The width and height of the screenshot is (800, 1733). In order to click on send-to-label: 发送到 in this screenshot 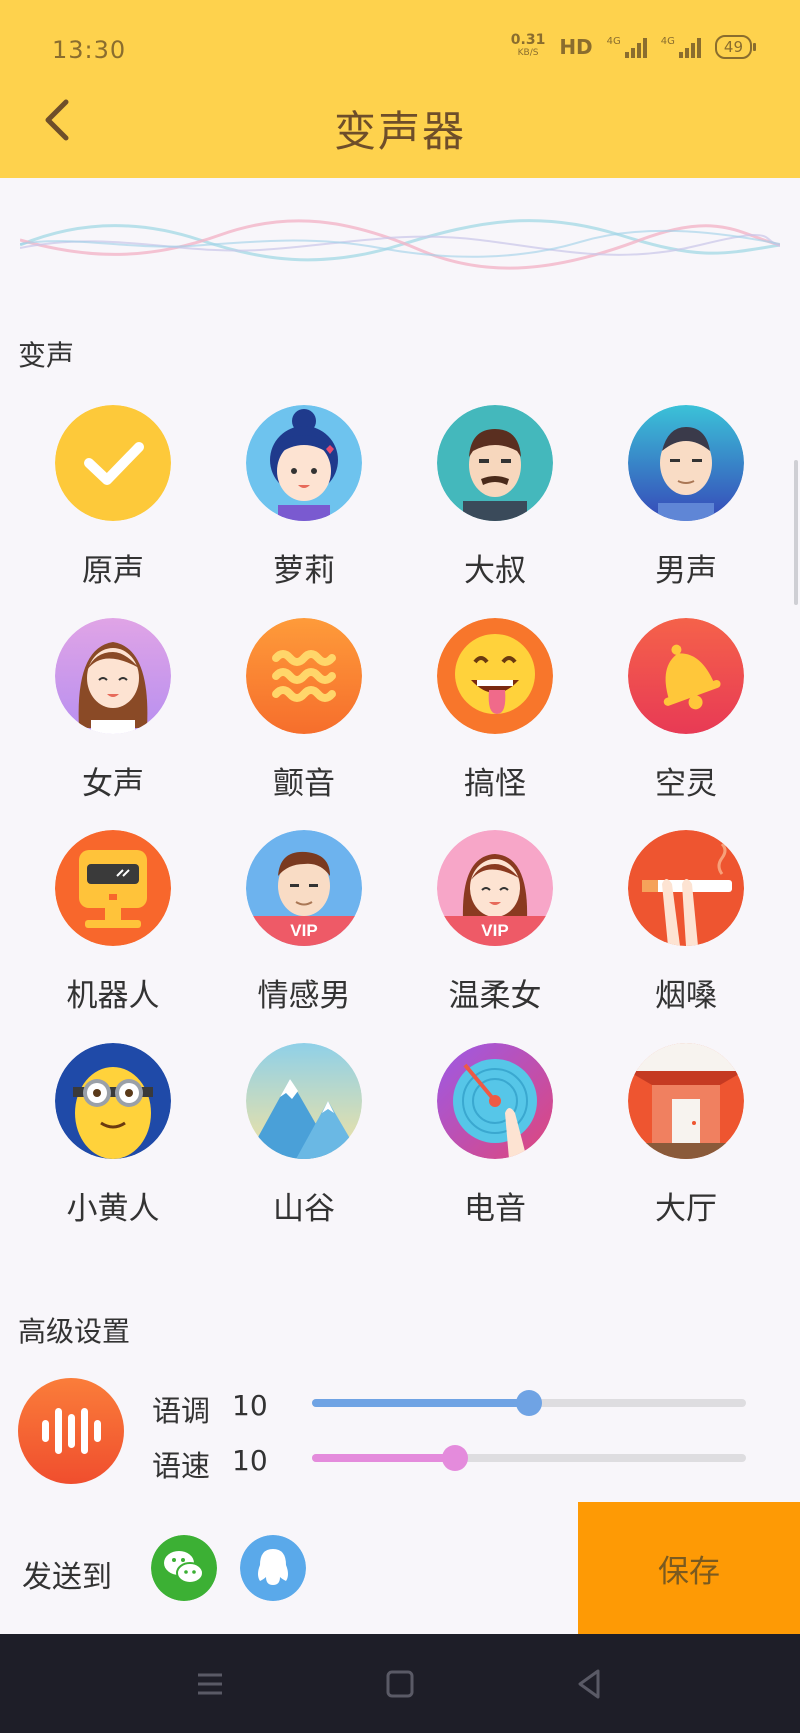, I will do `click(67, 1577)`.